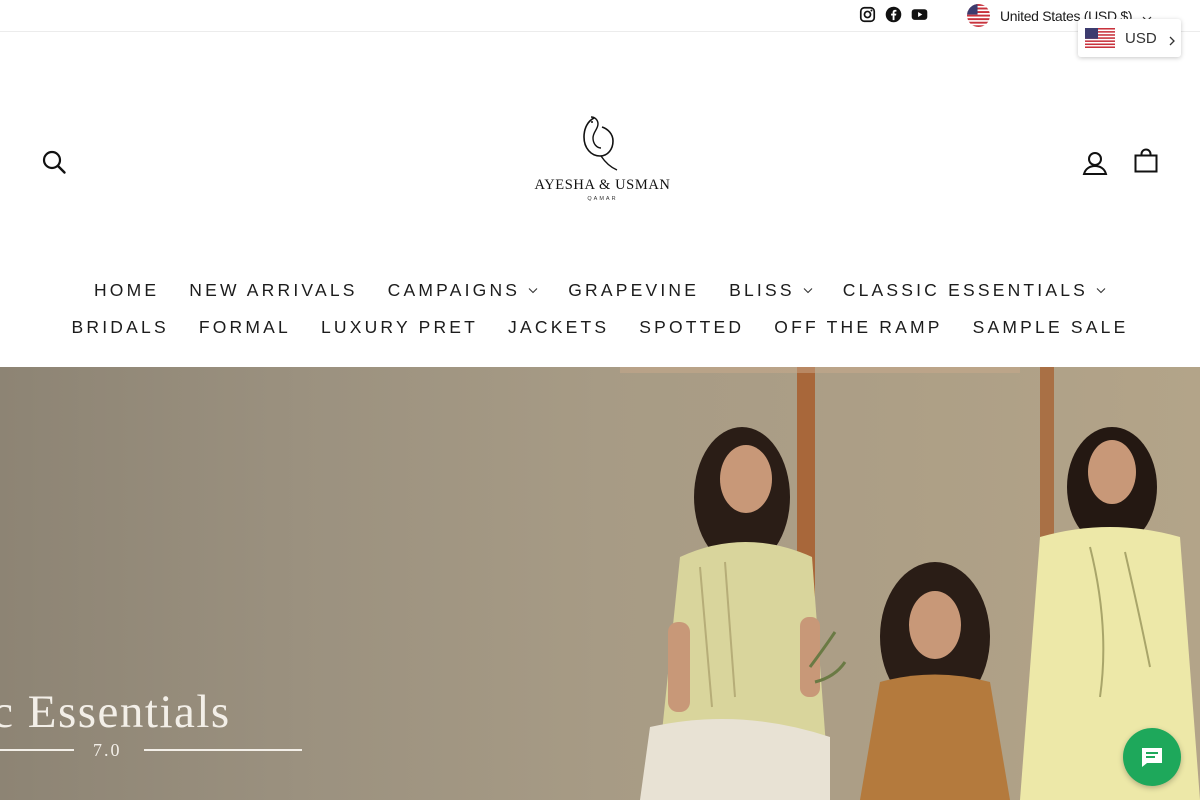 This screenshot has height=800, width=1200. I want to click on nav-item-luxury-pret: LUXURY PRET, so click(399, 327).